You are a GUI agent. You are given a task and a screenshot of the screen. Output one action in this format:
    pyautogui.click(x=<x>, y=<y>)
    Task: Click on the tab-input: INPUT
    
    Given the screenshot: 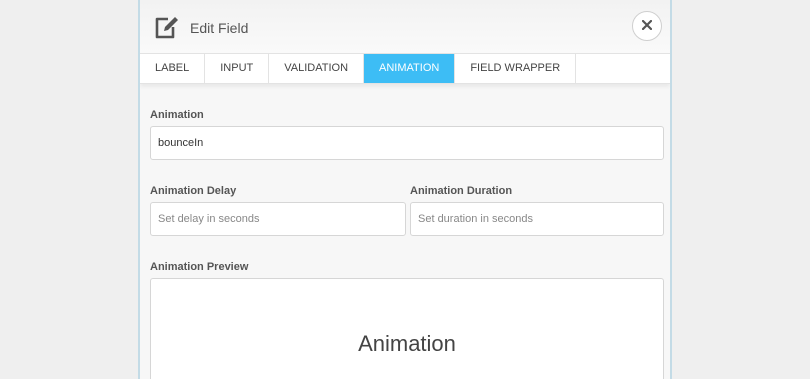 What is the action you would take?
    pyautogui.click(x=237, y=68)
    